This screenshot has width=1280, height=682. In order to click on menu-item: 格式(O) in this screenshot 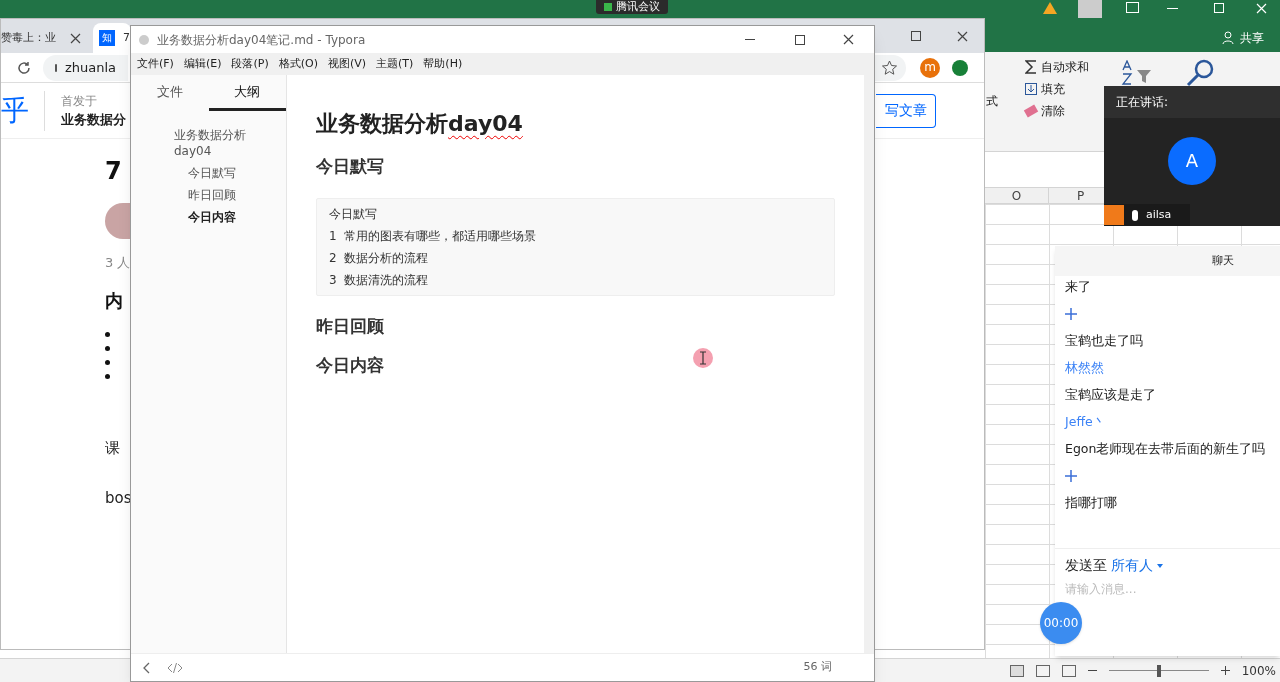, I will do `click(298, 64)`.